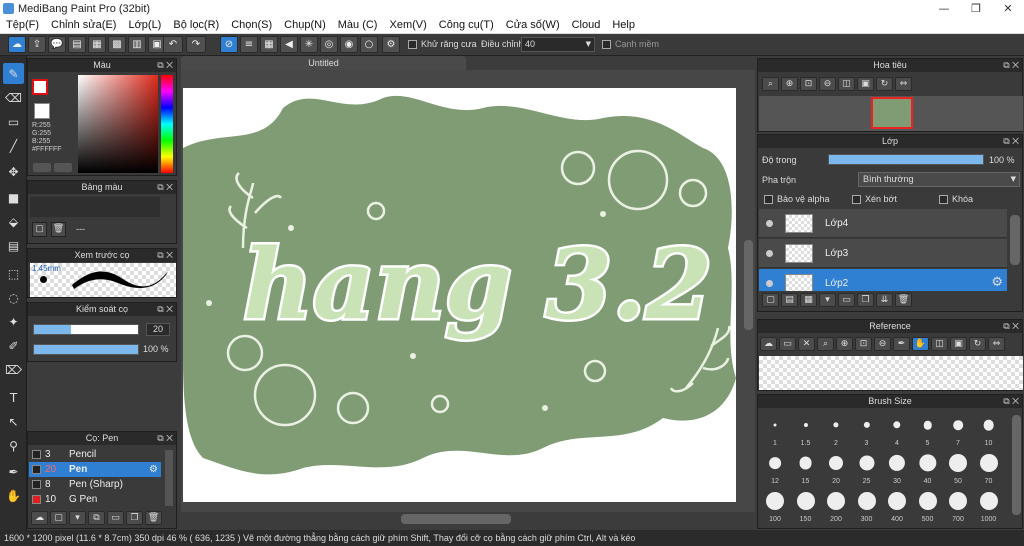 The width and height of the screenshot is (1024, 546). What do you see at coordinates (827, 300) in the screenshot?
I see `add-layer-menu-icon: ▾` at bounding box center [827, 300].